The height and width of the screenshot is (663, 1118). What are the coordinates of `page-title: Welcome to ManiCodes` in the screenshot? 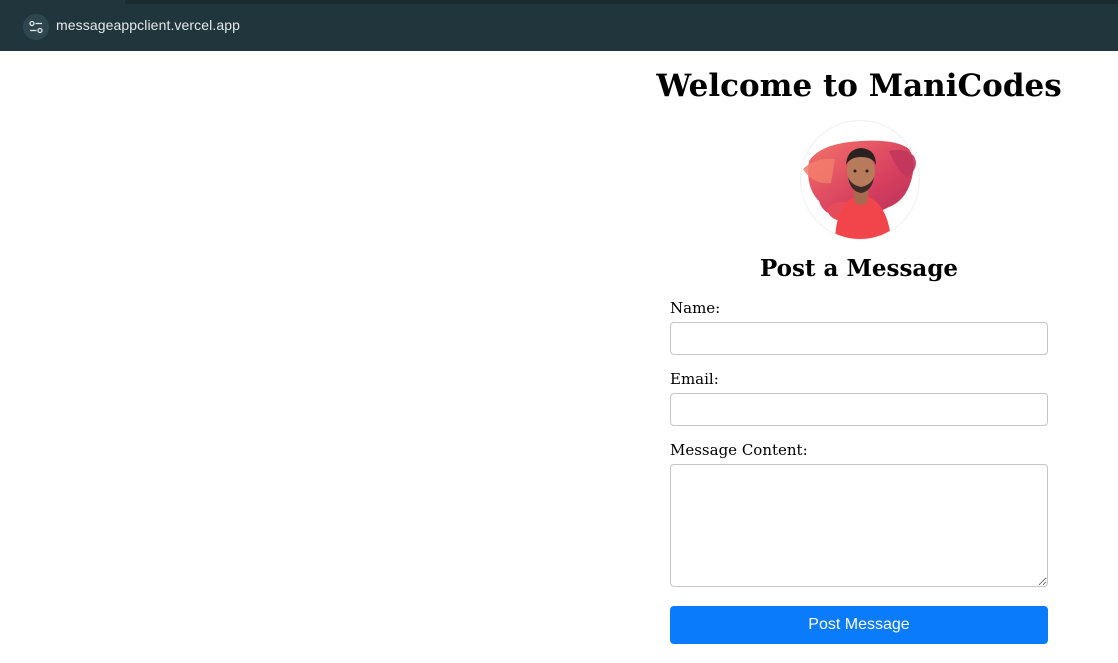 It's located at (859, 86).